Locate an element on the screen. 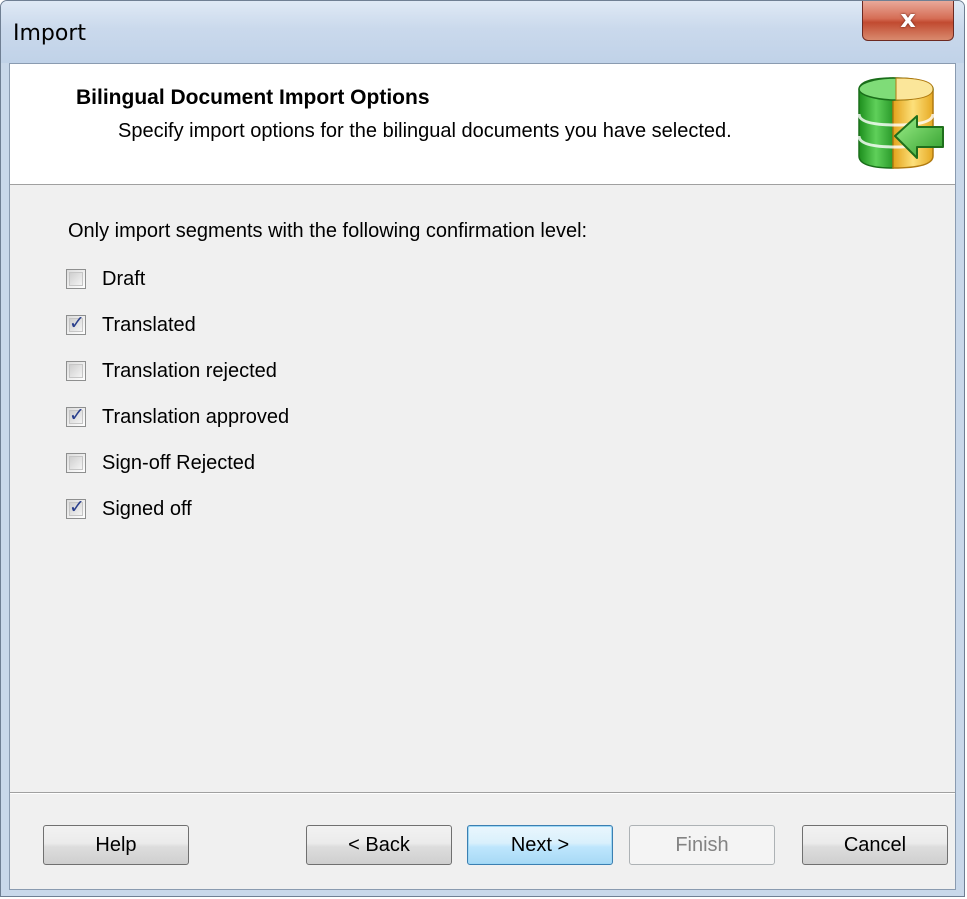 This screenshot has width=967, height=899. confirmation-option-label: Sign-off Rejected is located at coordinates (179, 462).